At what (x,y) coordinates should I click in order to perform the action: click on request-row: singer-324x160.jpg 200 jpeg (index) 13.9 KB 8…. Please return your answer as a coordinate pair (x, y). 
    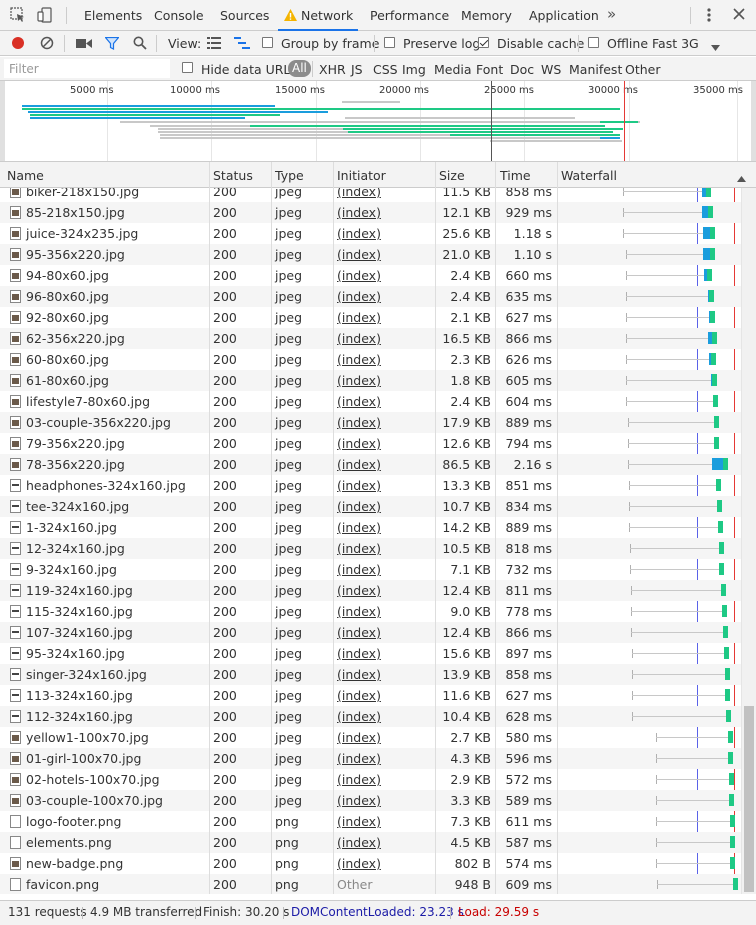
    Looking at the image, I should click on (370, 674).